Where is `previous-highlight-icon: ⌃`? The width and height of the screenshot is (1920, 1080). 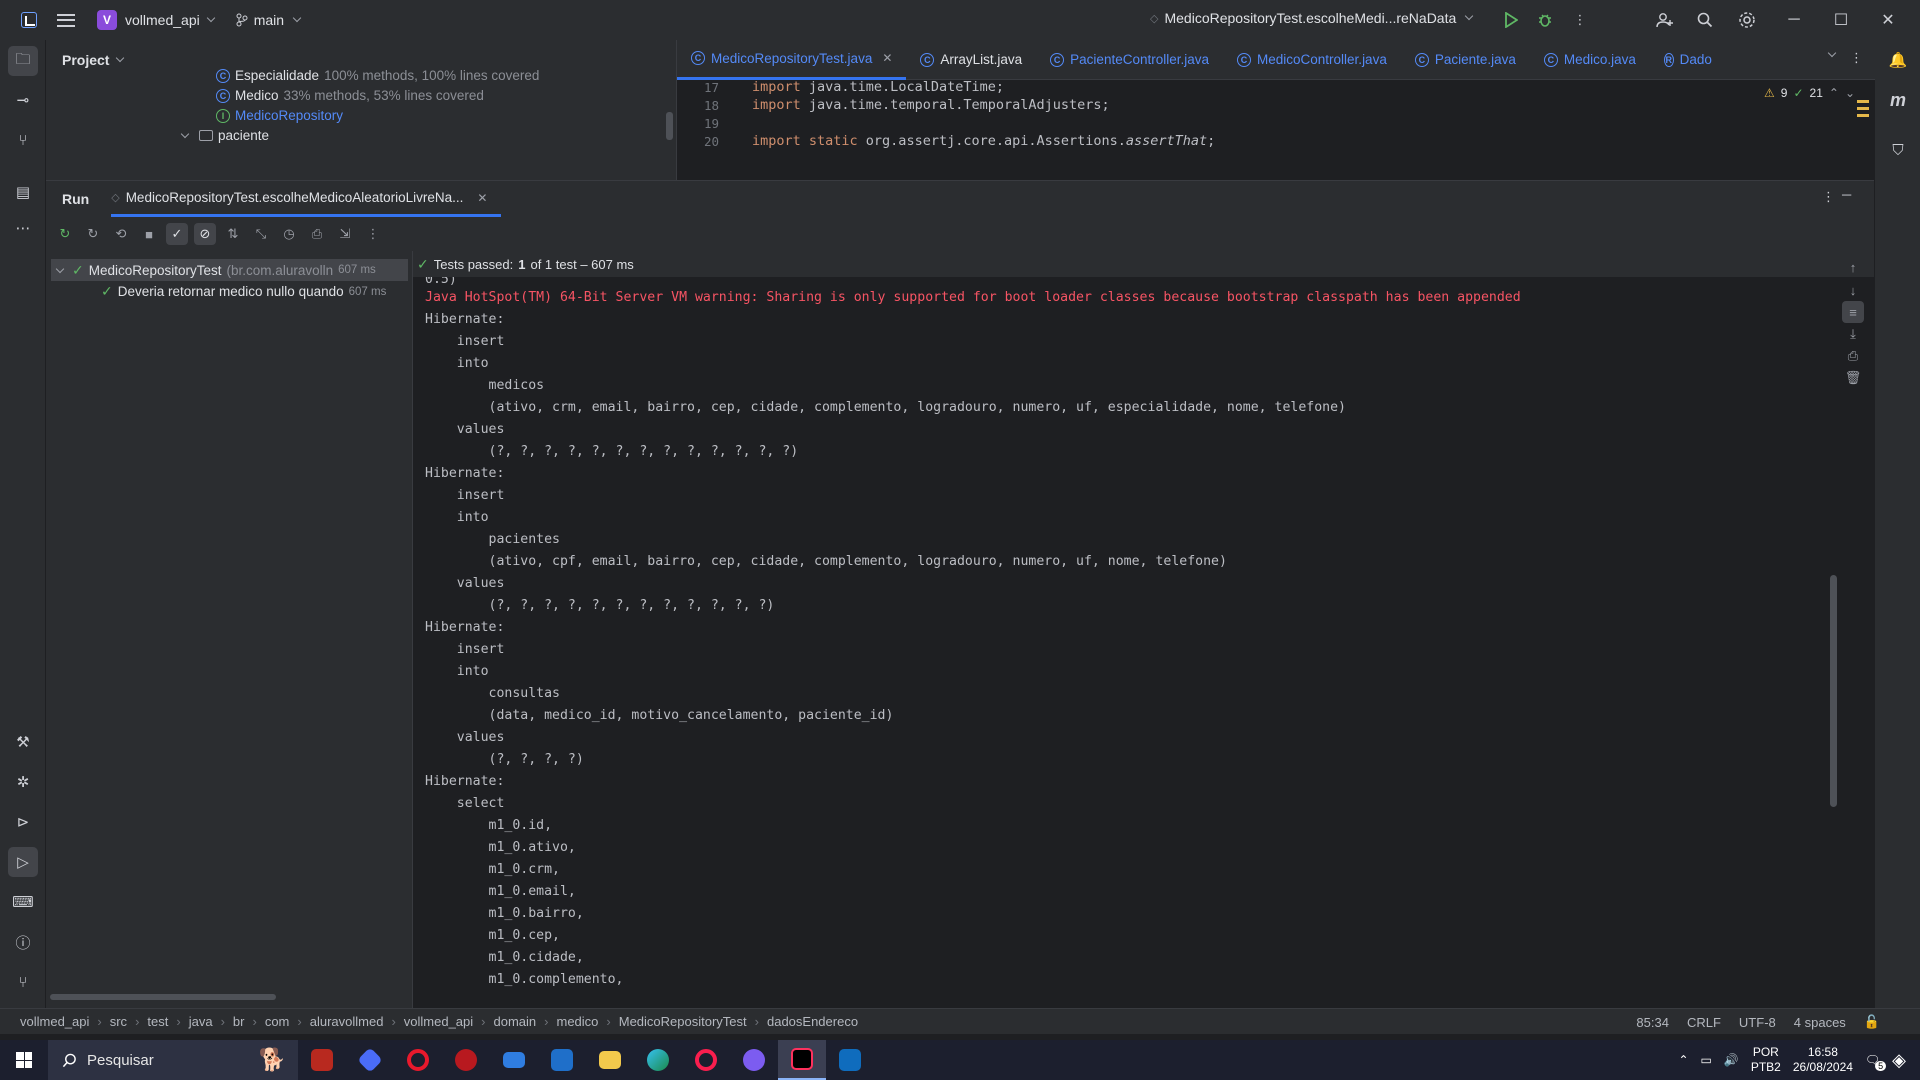 previous-highlight-icon: ⌃ is located at coordinates (1834, 93).